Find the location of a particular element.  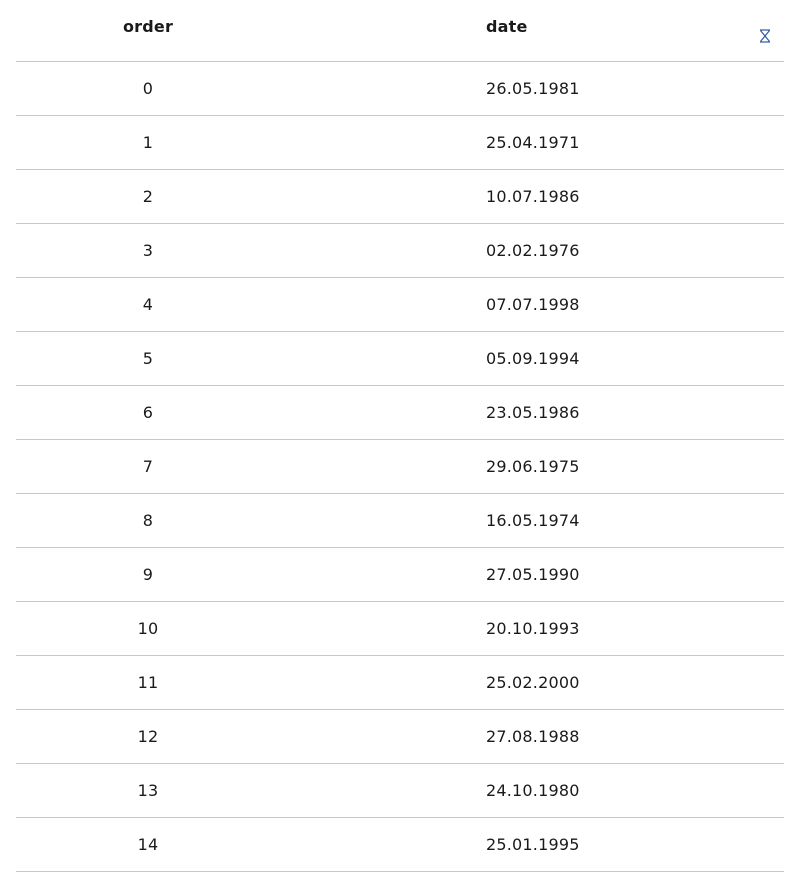

table-row: 0 26.05.1981 is located at coordinates (400, 89).